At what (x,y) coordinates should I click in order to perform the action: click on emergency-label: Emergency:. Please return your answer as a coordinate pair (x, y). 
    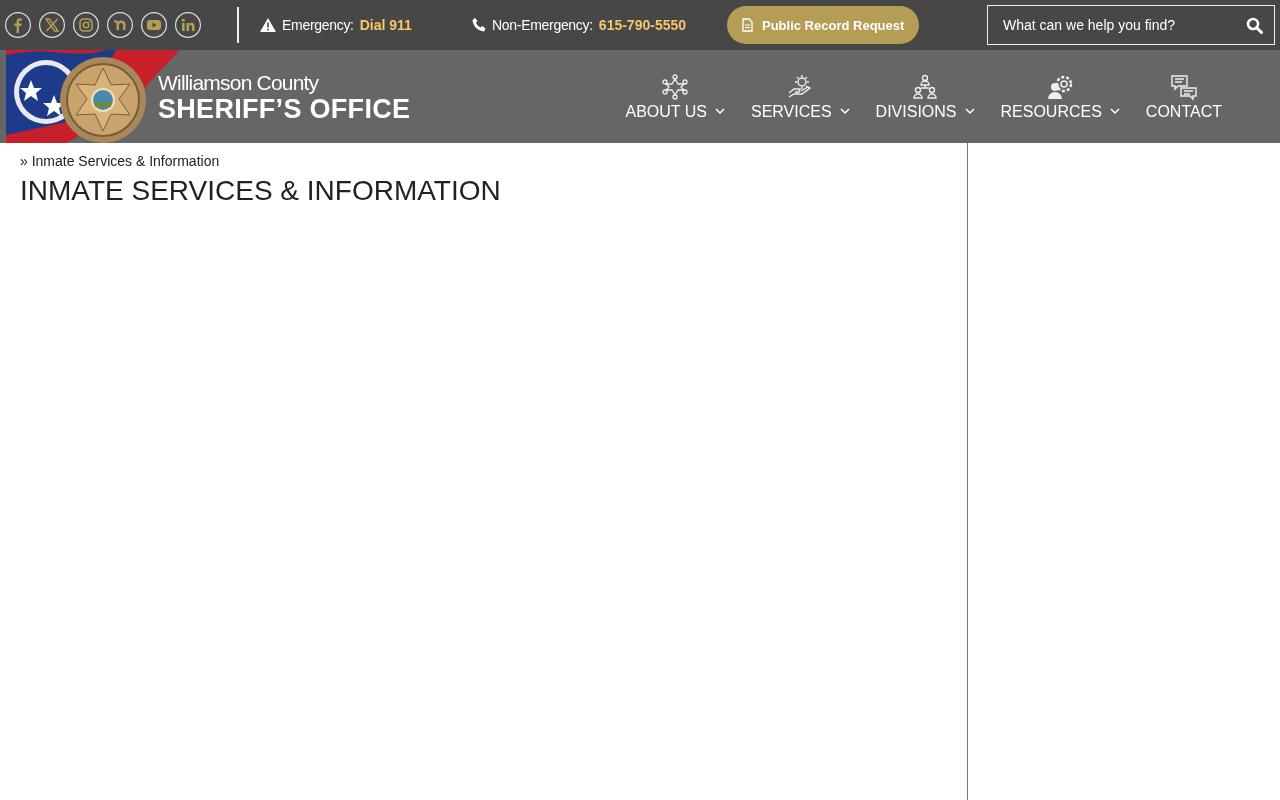
    Looking at the image, I should click on (318, 25).